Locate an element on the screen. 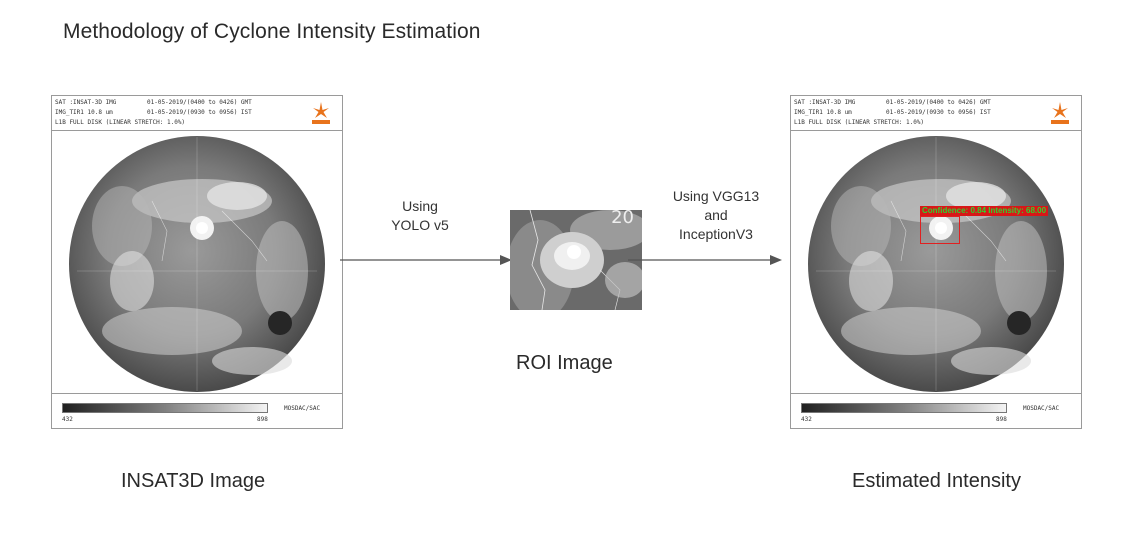 Image resolution: width=1130 pixels, height=552 pixels. roi-image: 20 is located at coordinates (576, 260).